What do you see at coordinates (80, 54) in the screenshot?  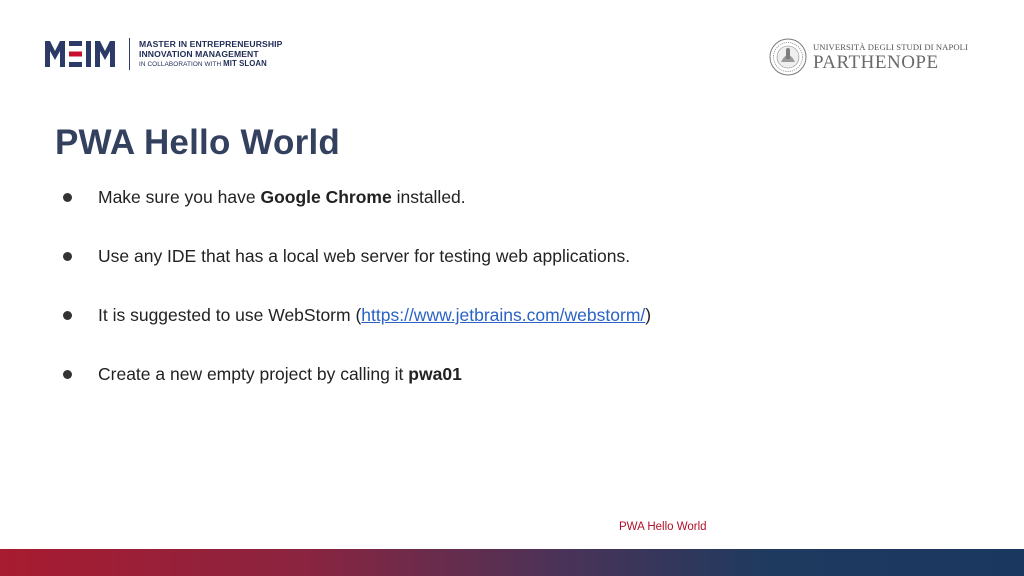 I see `meim-logo-mark` at bounding box center [80, 54].